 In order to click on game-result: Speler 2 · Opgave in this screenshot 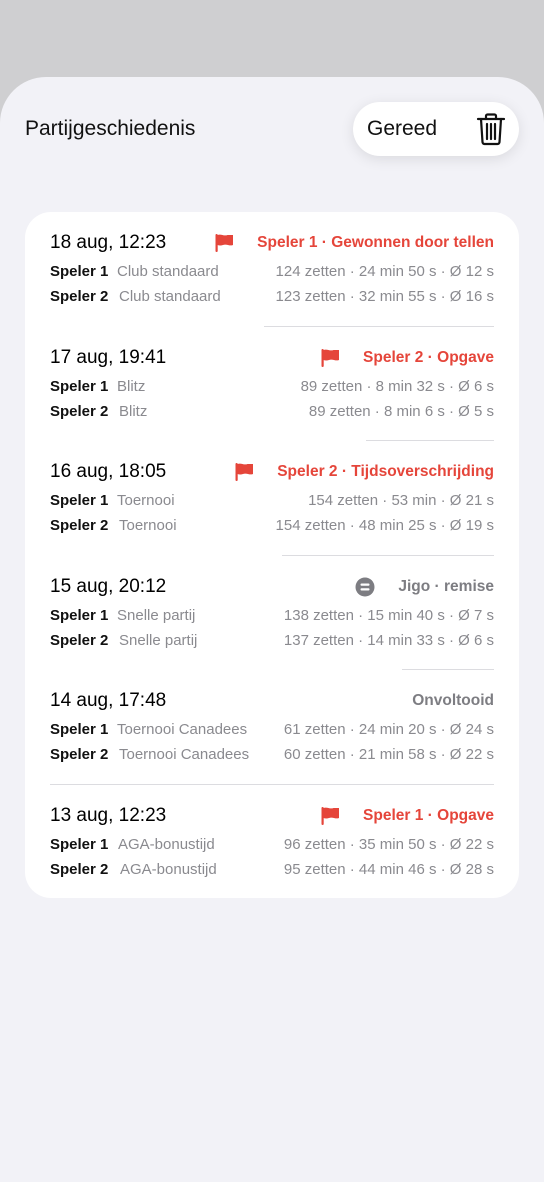, I will do `click(428, 357)`.